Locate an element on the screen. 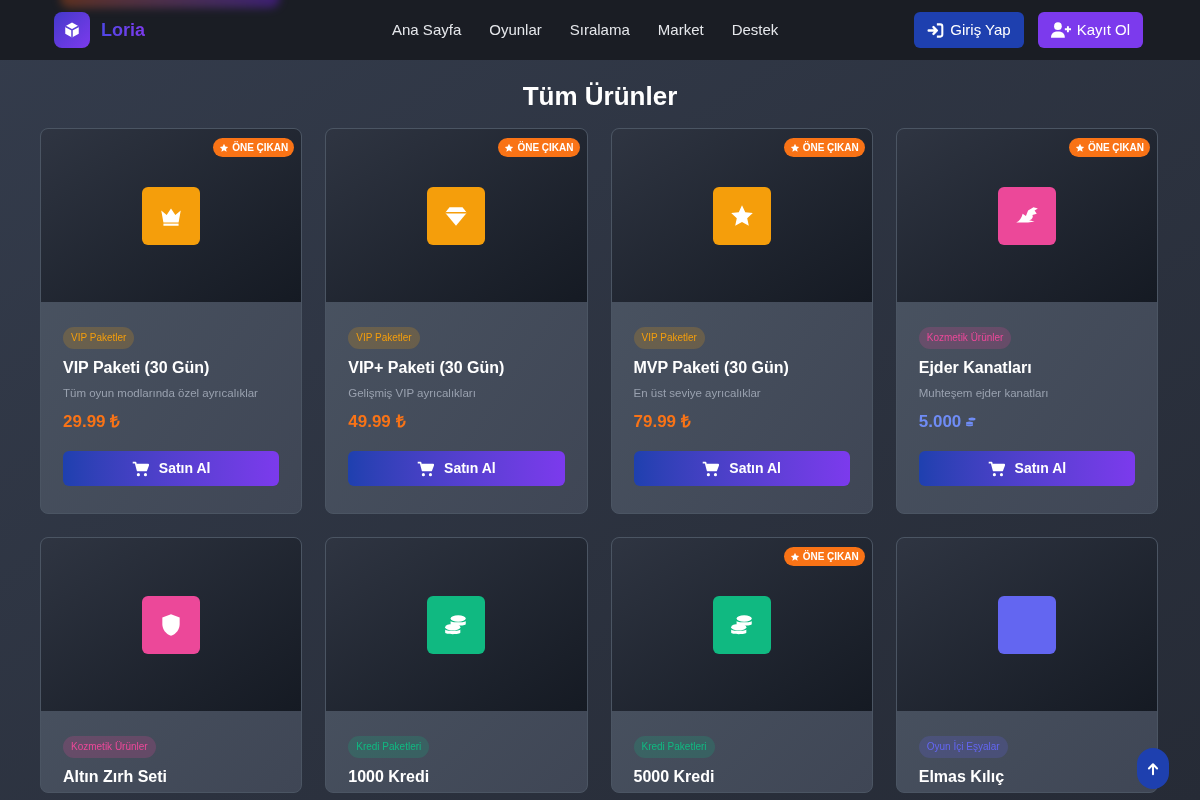  nav-link: Sıralama is located at coordinates (599, 30).